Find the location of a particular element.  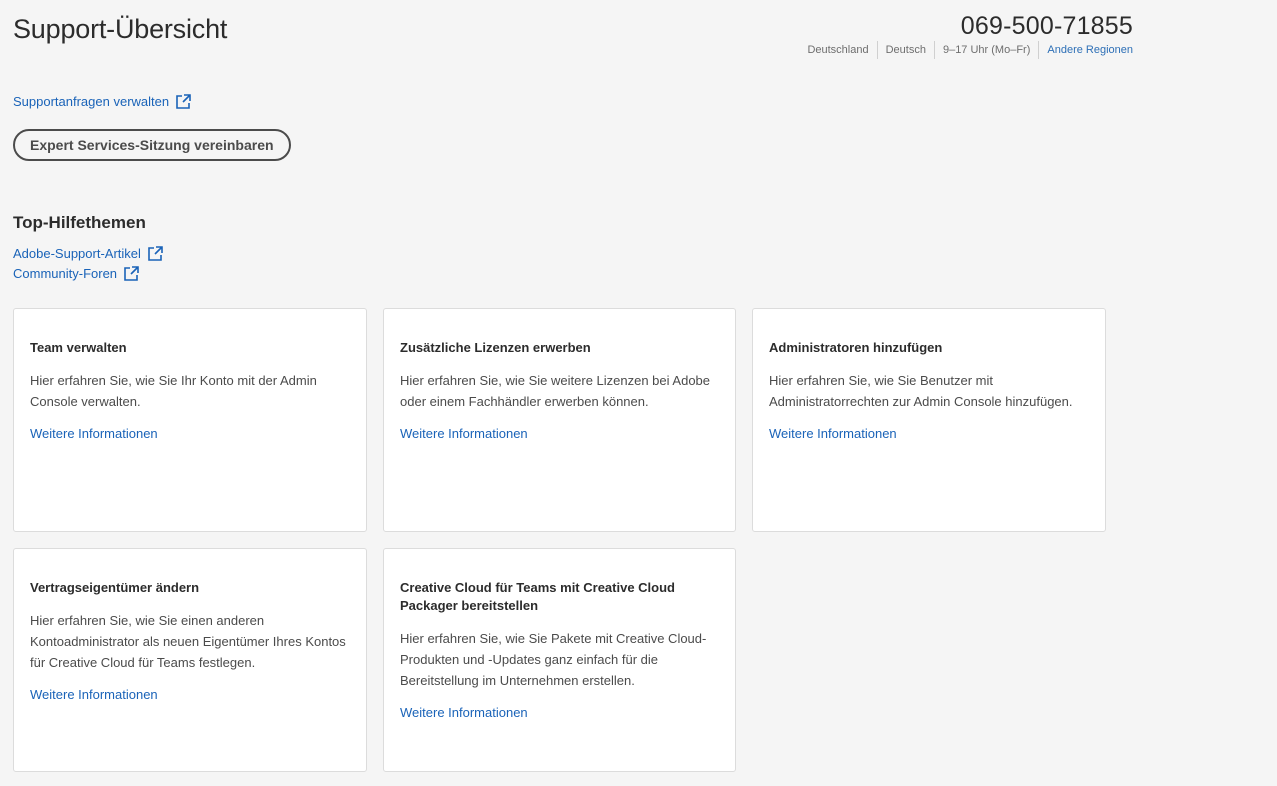

support-phone: 069-500-71855 is located at coordinates (1046, 26).